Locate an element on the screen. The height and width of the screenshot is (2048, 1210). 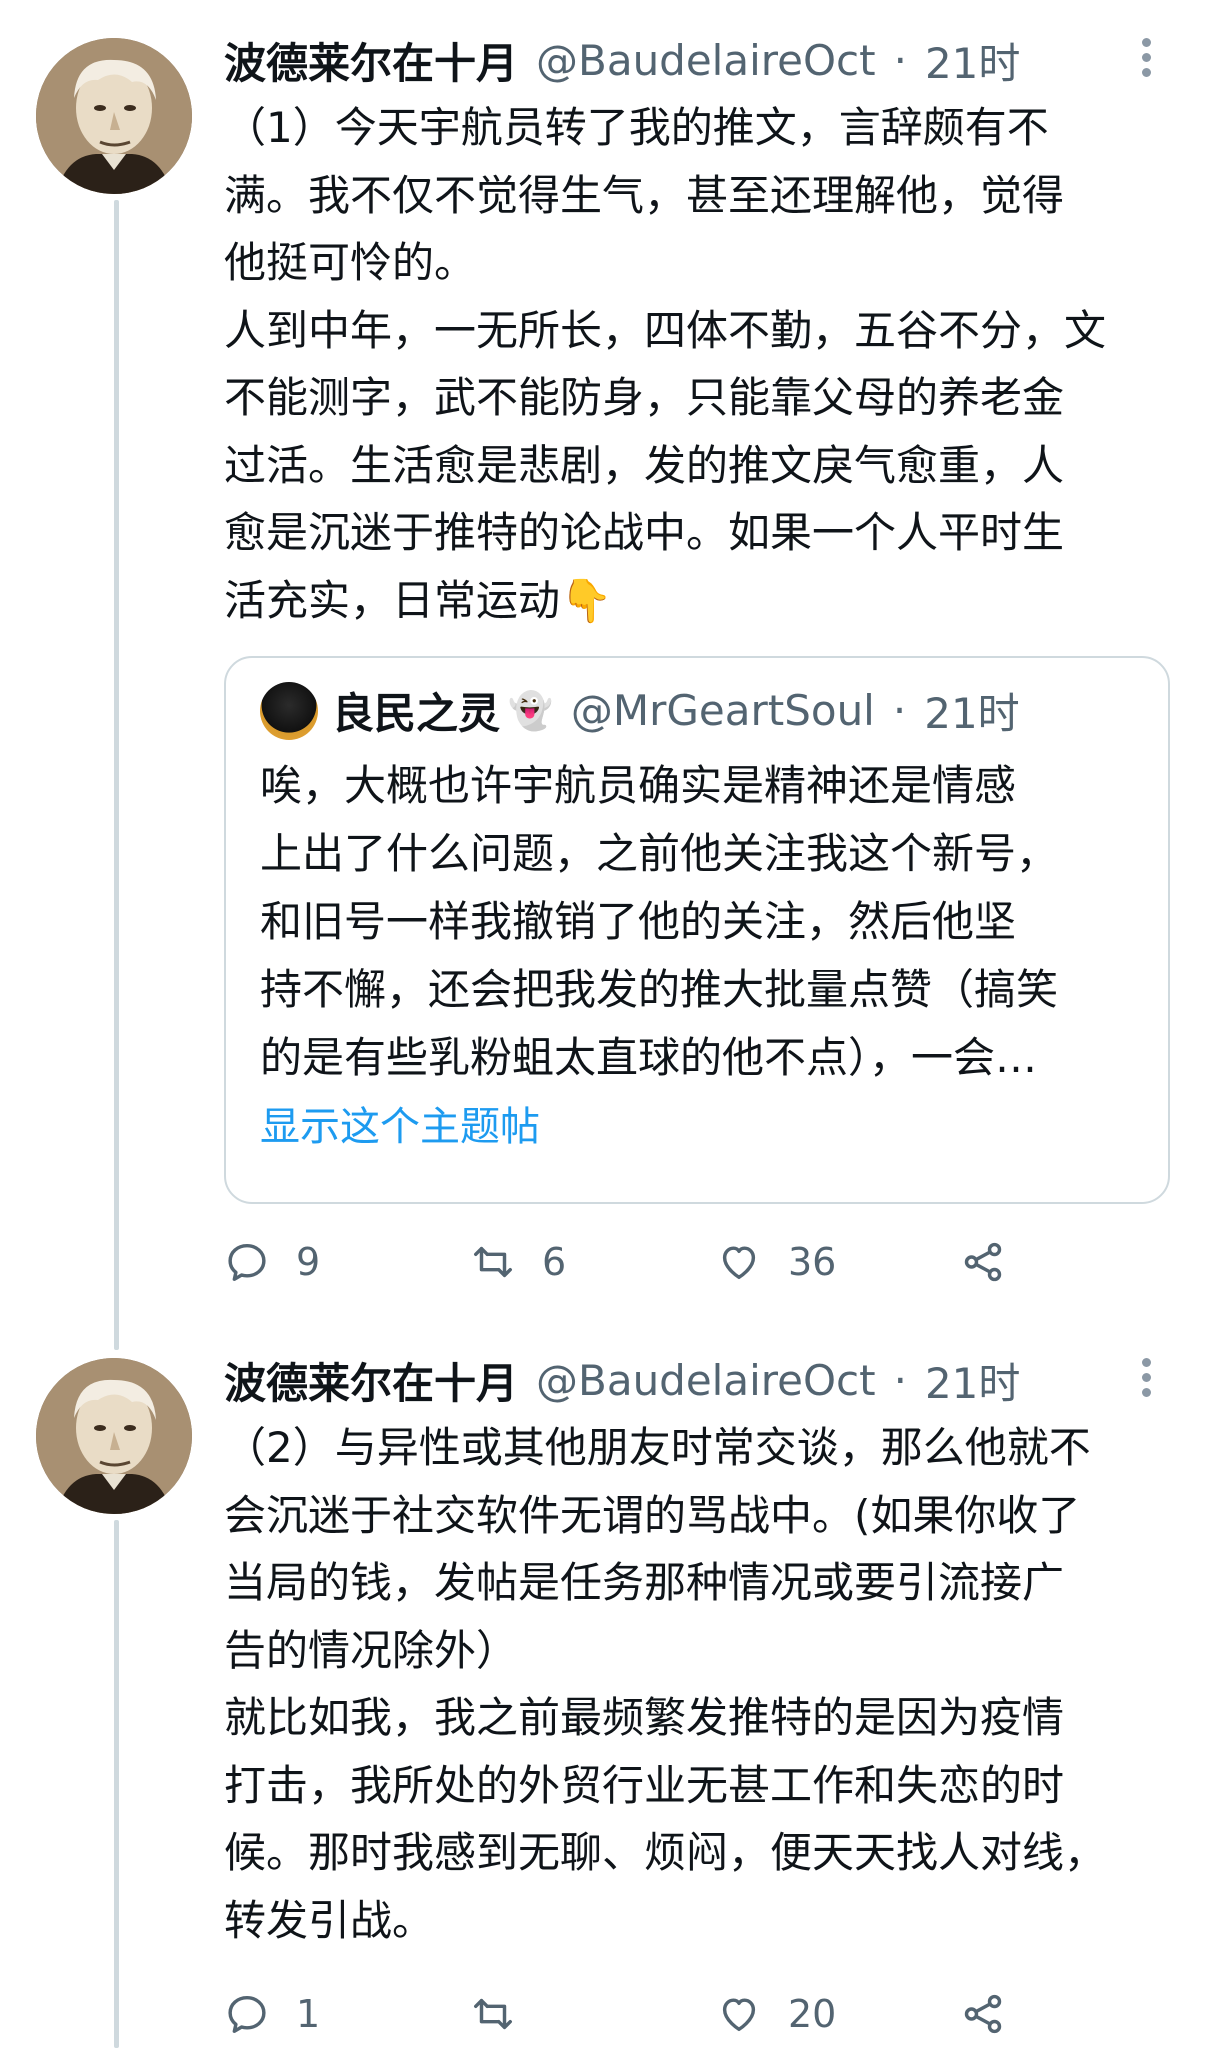
retweet-button: 6 is located at coordinates (518, 1262).